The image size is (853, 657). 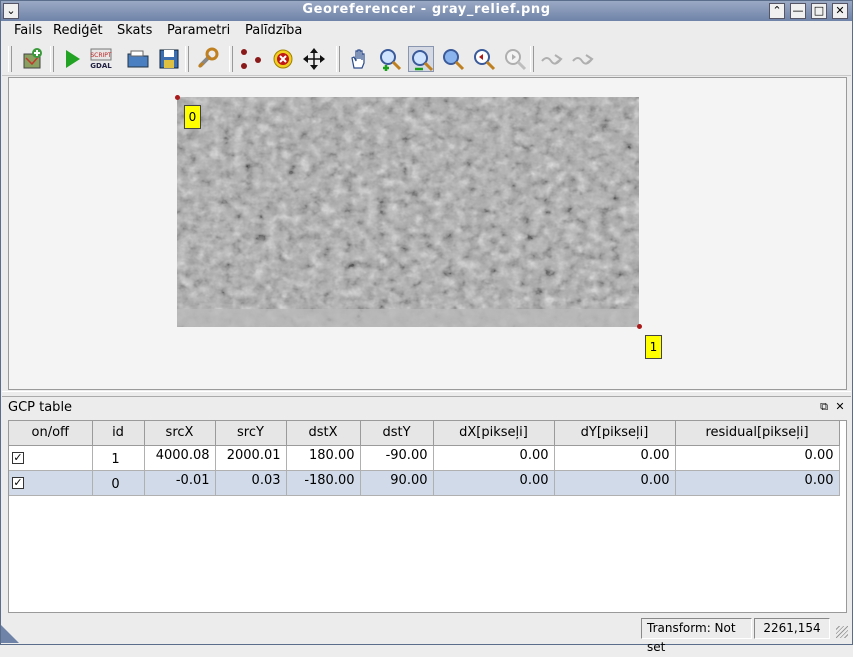 I want to click on toolbar-grip, so click(x=10, y=59).